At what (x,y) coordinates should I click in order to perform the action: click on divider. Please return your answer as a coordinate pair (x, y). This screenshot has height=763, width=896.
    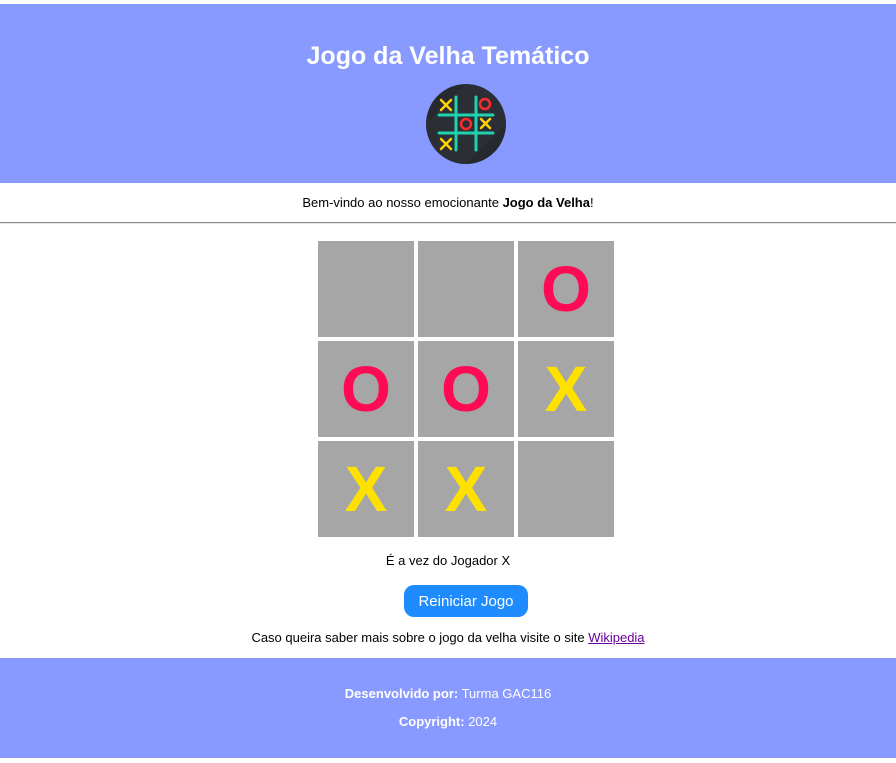
    Looking at the image, I should click on (448, 223).